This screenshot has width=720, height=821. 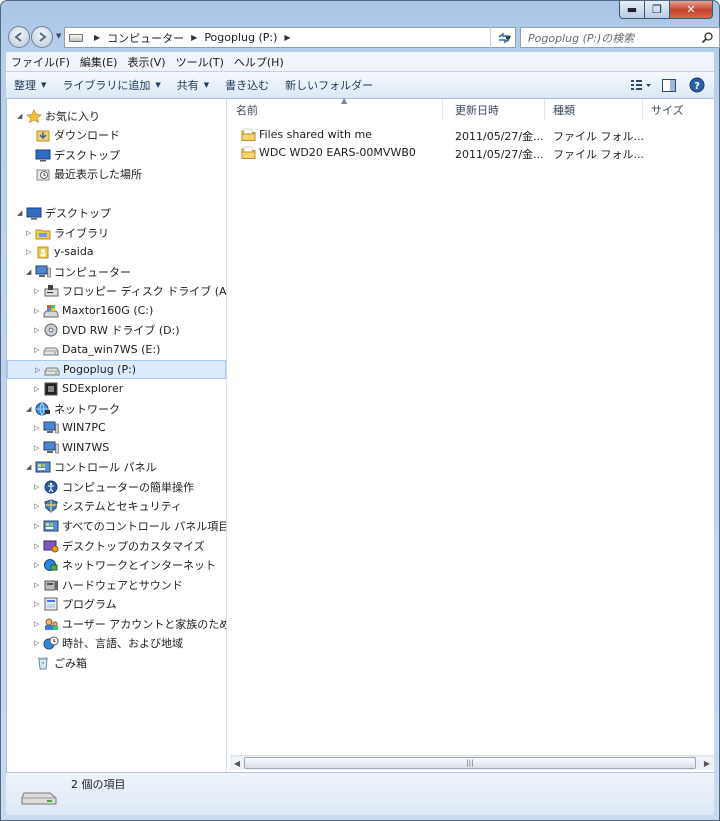 I want to click on tree-item: ごみ箱, so click(x=47, y=662).